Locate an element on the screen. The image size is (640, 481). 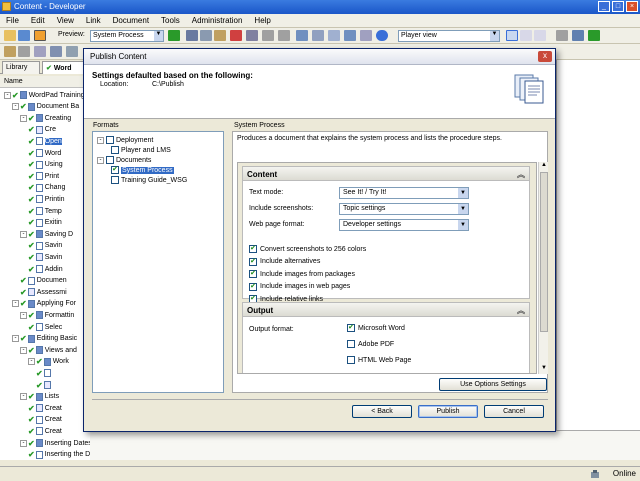
view-icon is located at coordinates (350, 35).